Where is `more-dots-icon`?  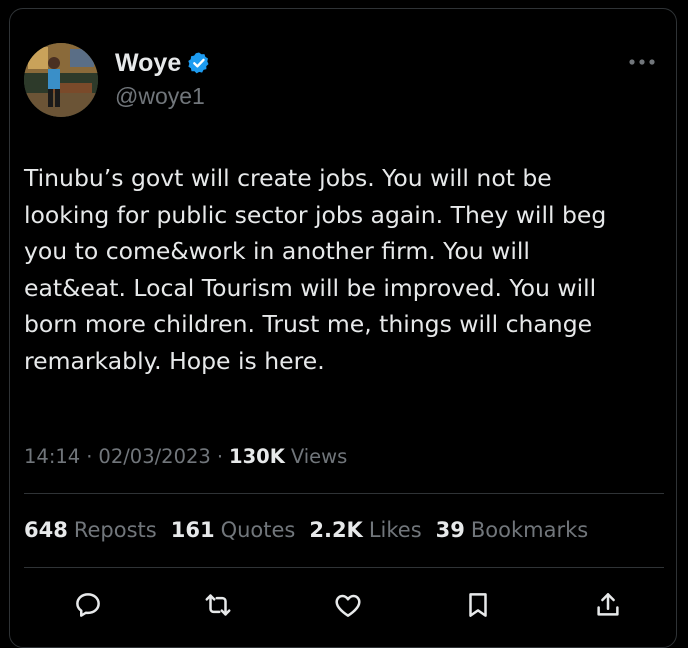 more-dots-icon is located at coordinates (642, 59).